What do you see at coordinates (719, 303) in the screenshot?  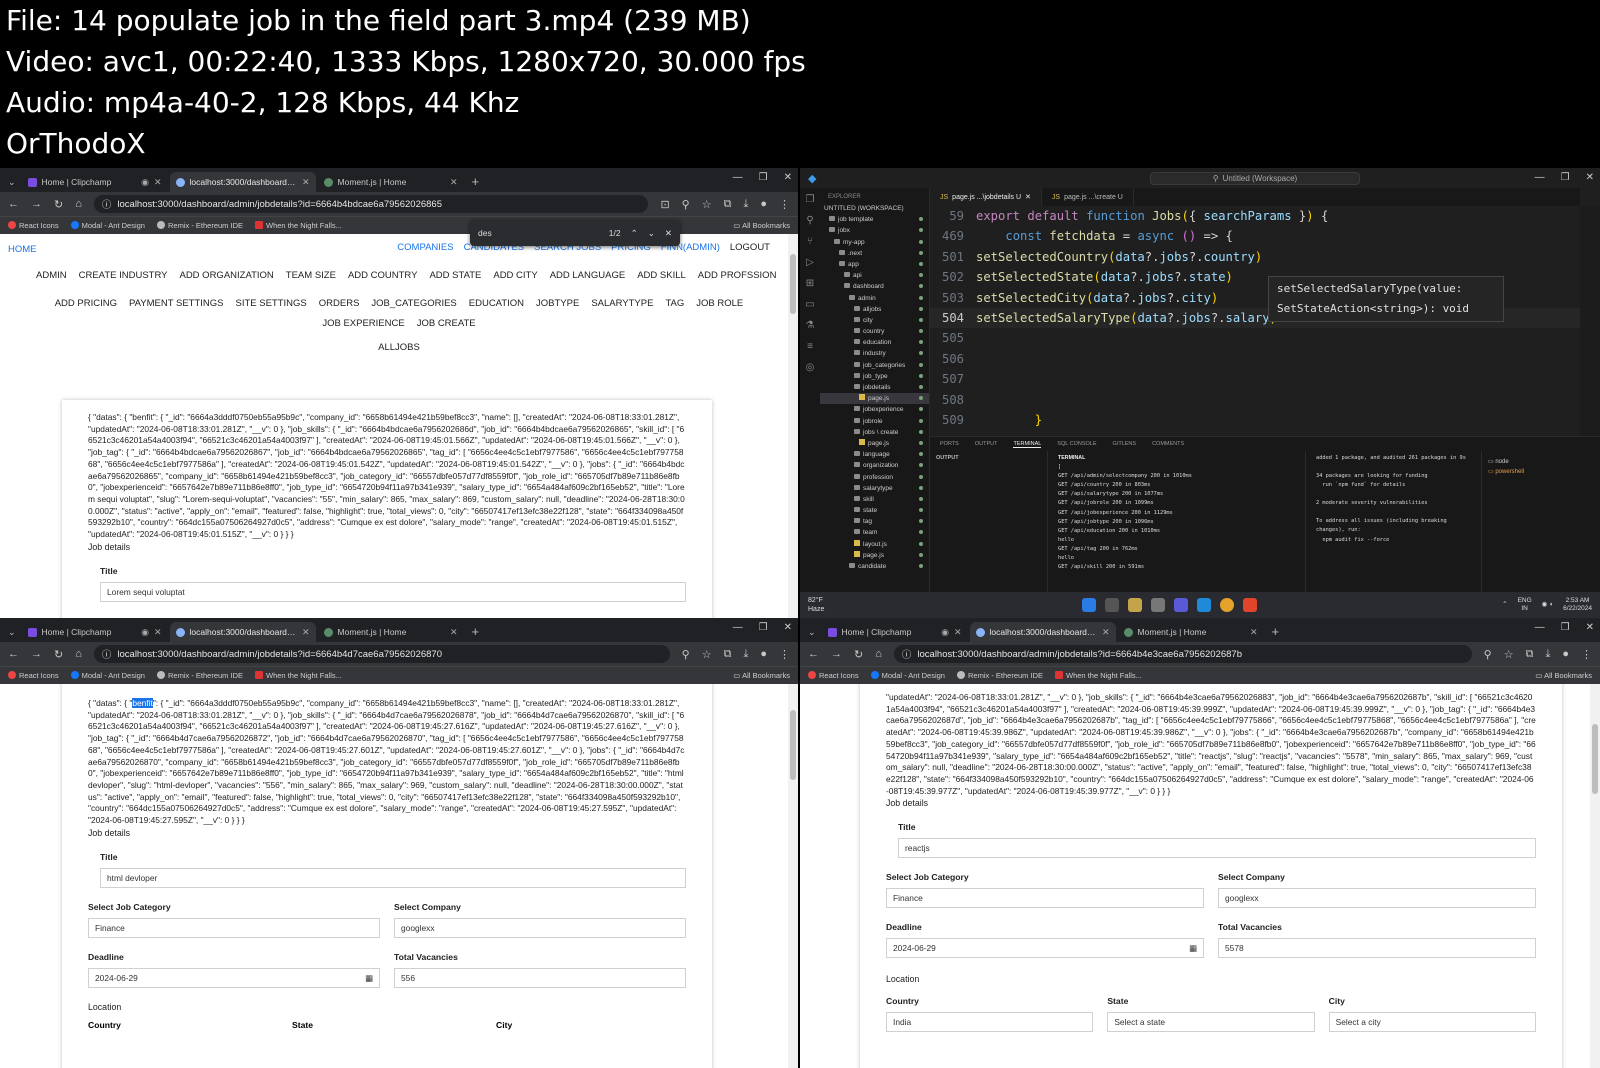 I see `admin-nav-job-role: JOB ROLE` at bounding box center [719, 303].